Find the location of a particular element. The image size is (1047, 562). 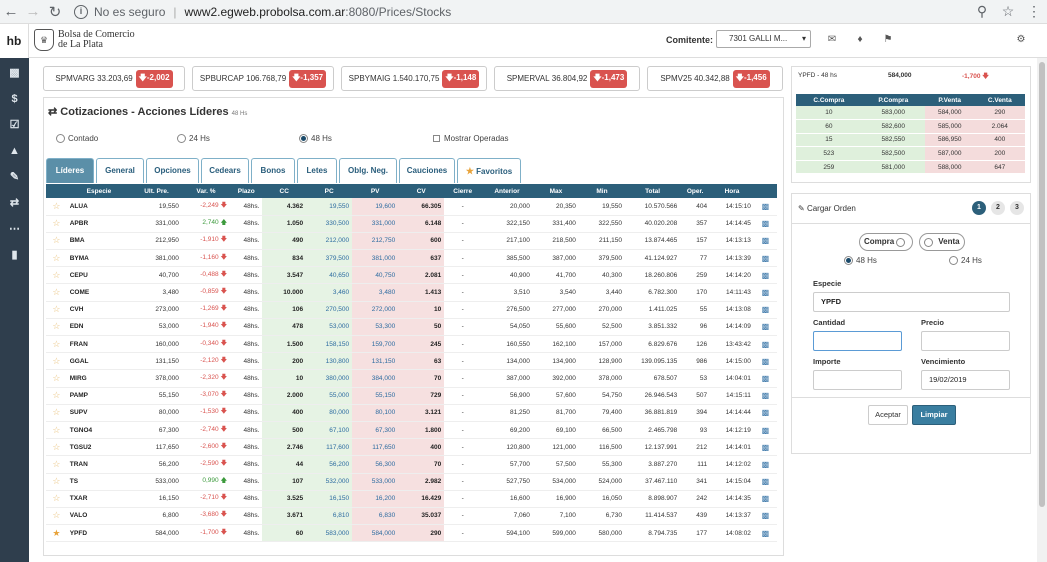

checklist-icon: ☑ is located at coordinates (14, 125).